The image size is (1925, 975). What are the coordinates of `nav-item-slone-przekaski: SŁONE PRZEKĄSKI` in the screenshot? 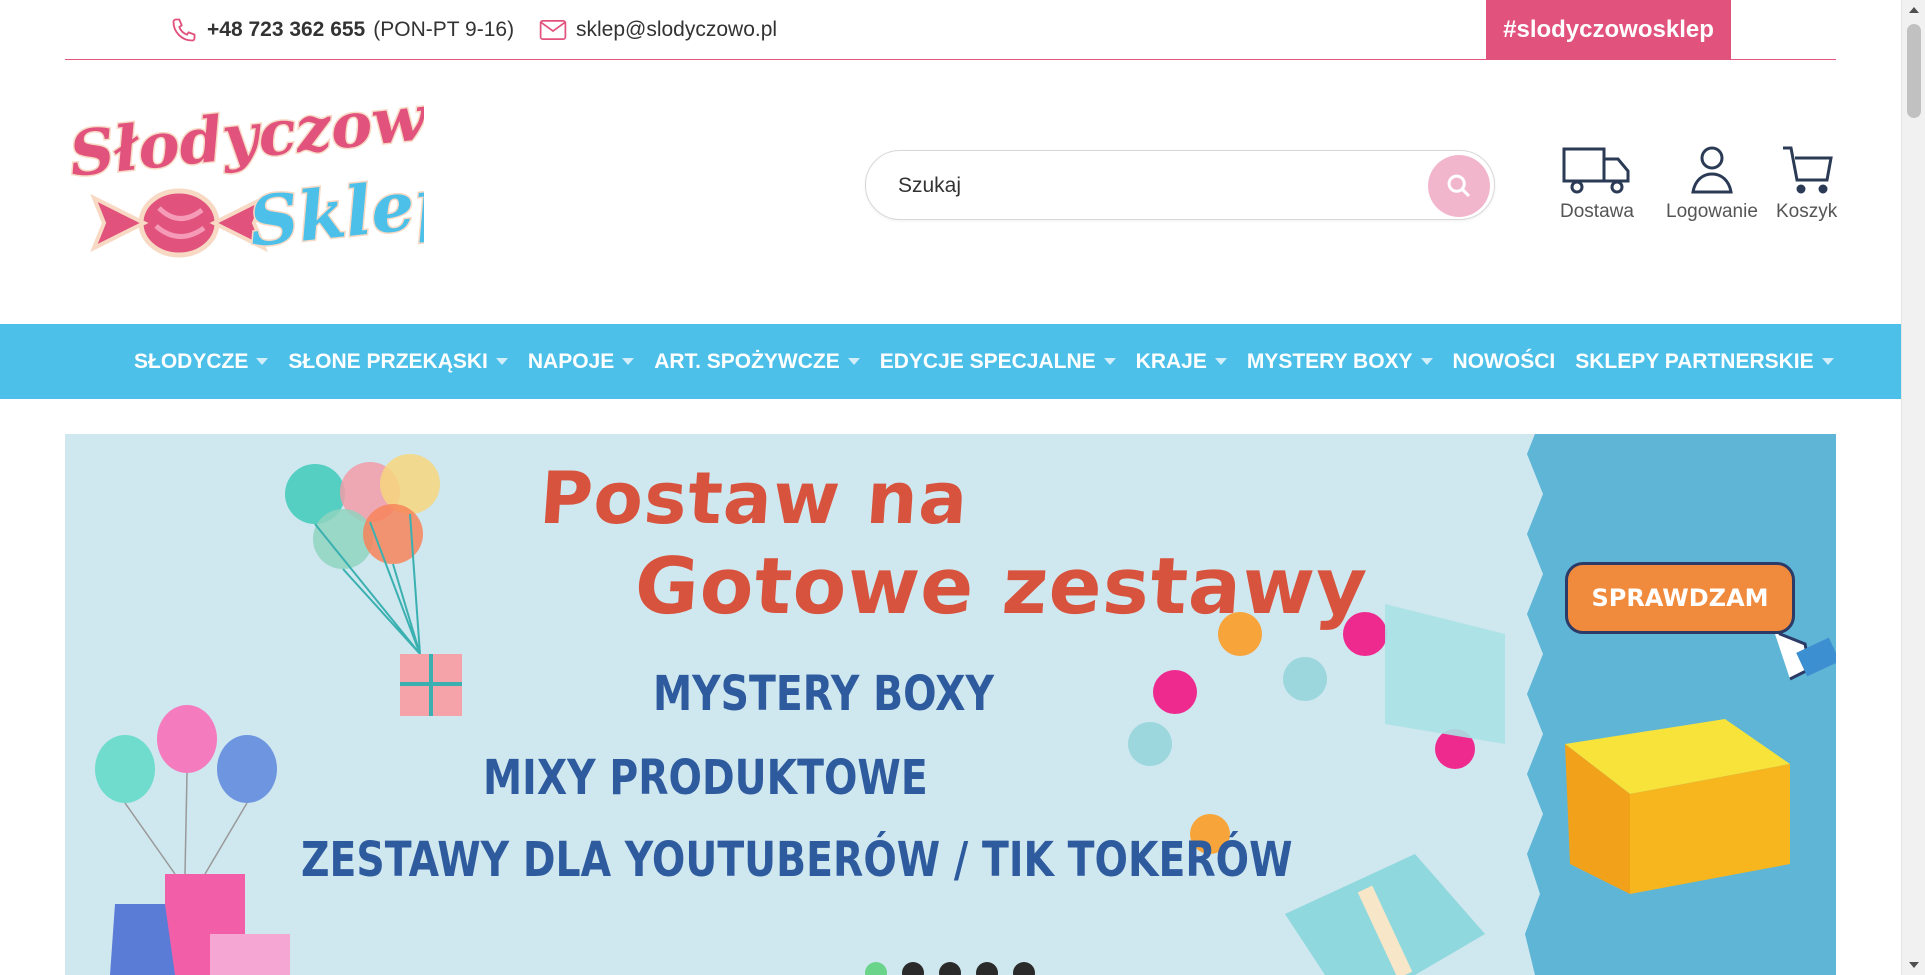 It's located at (398, 362).